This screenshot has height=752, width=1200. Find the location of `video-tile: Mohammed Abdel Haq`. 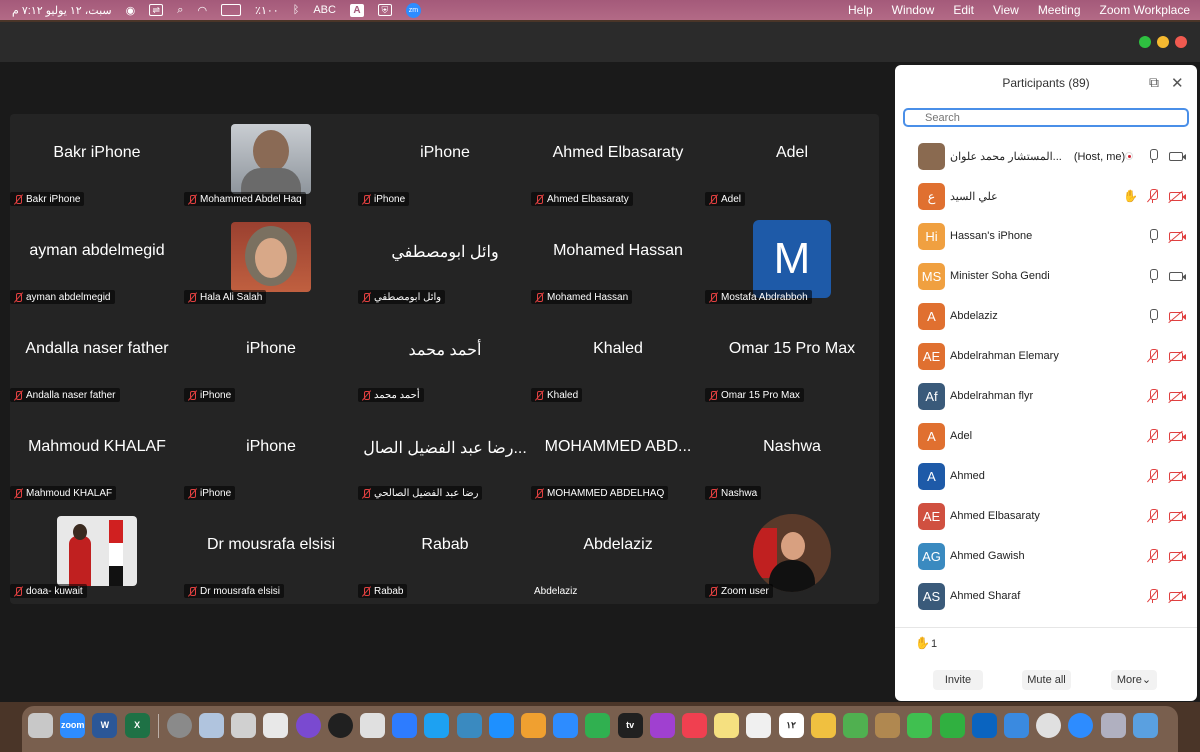

video-tile: Mohammed Abdel Haq is located at coordinates (271, 163).